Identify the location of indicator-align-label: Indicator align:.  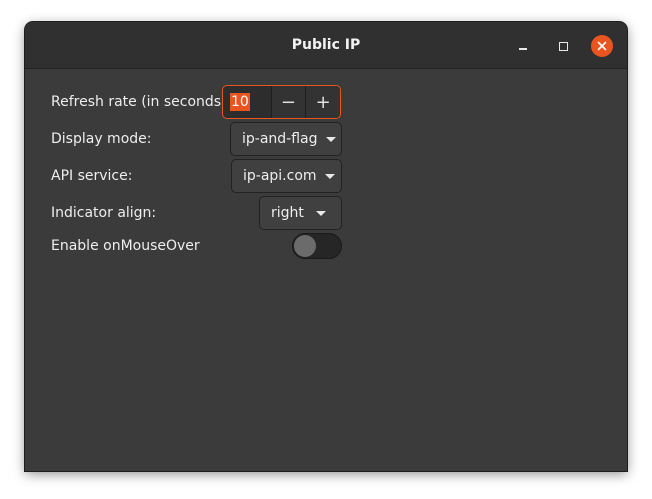
(104, 213).